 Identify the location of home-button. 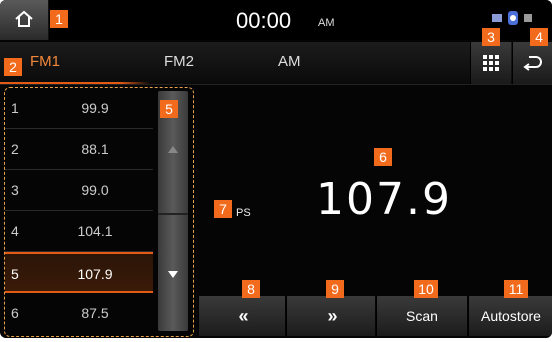
(24, 20).